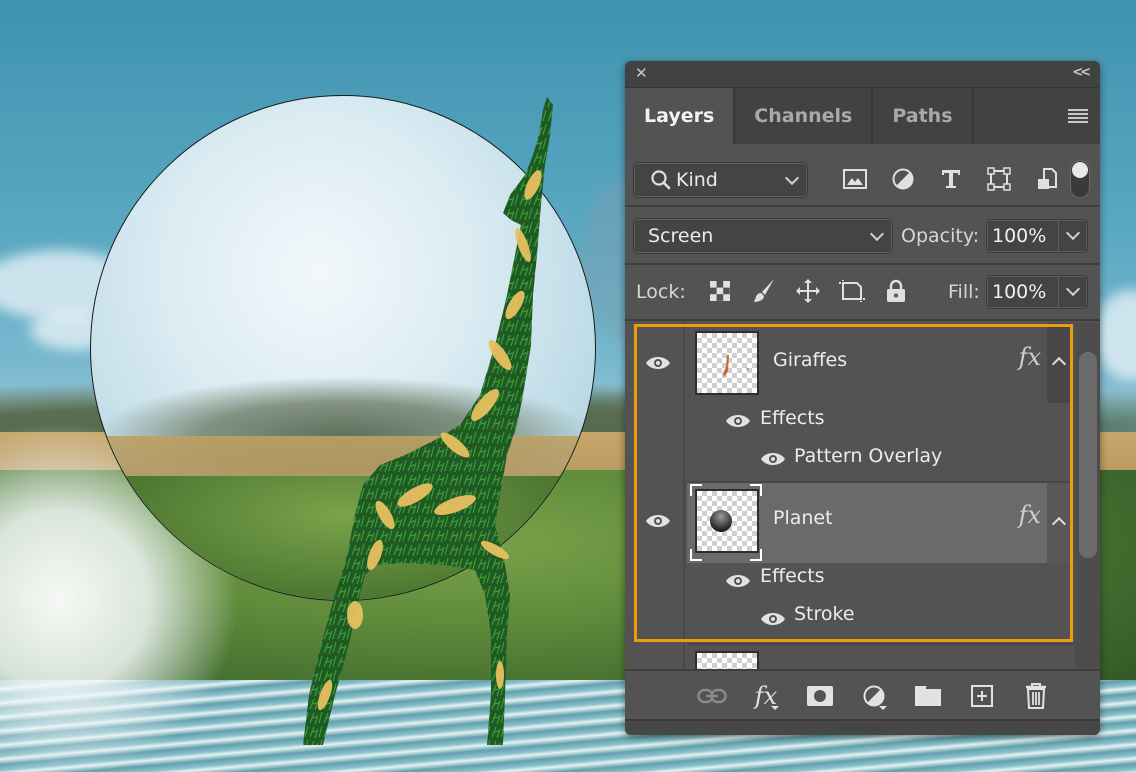 The height and width of the screenshot is (772, 1136). I want to click on giraffe-thumbnail-icon, so click(736, 366).